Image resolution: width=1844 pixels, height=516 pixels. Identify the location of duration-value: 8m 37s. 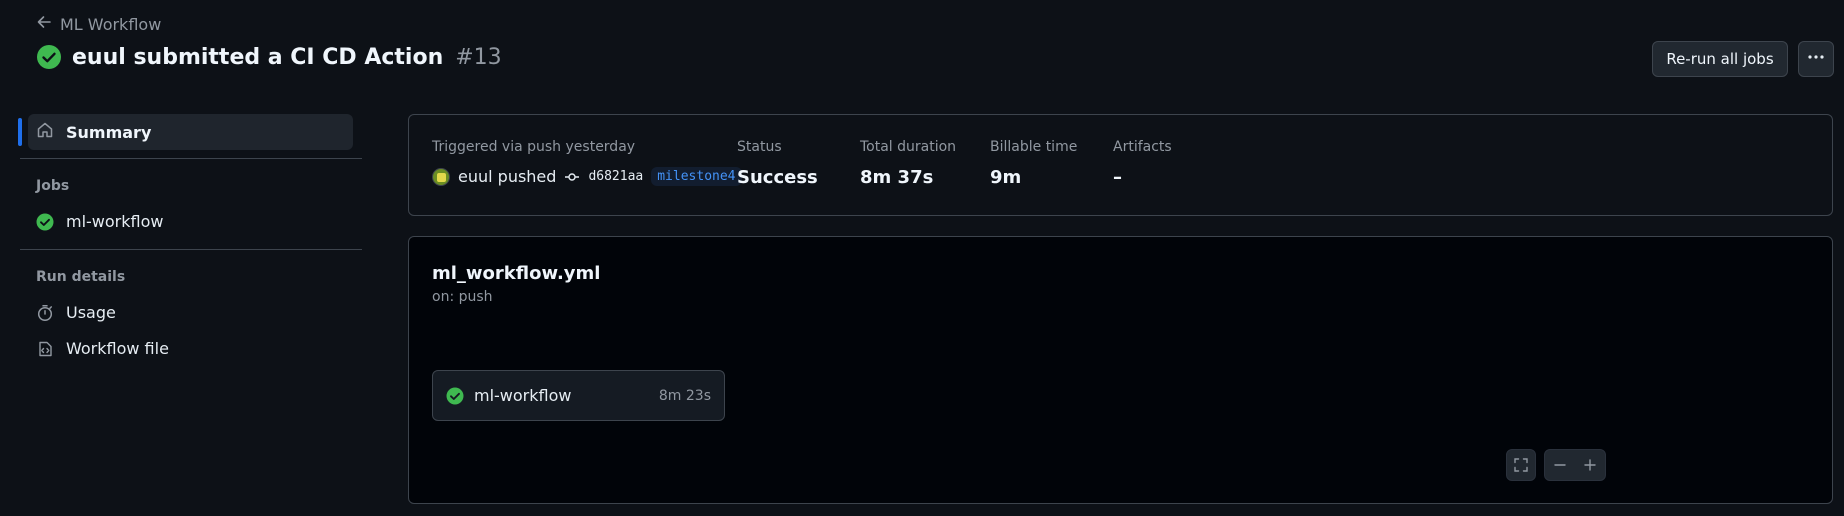
(897, 177).